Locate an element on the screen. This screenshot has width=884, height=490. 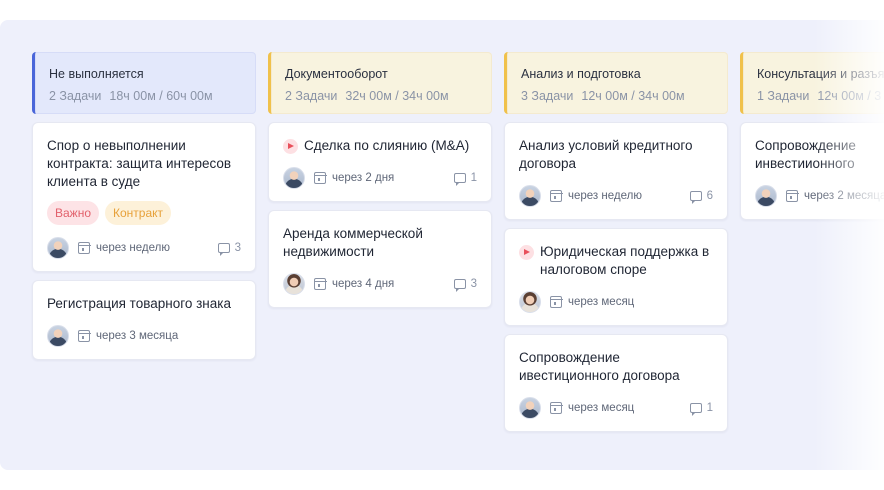
card-title-text: Сделка по слиянию (M&A) is located at coordinates (387, 145).